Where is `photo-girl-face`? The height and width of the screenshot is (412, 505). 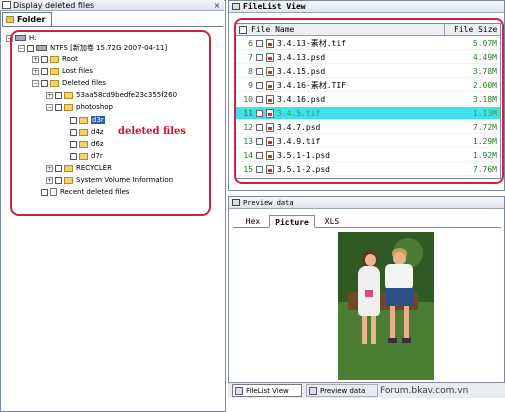 photo-girl-face is located at coordinates (370, 260).